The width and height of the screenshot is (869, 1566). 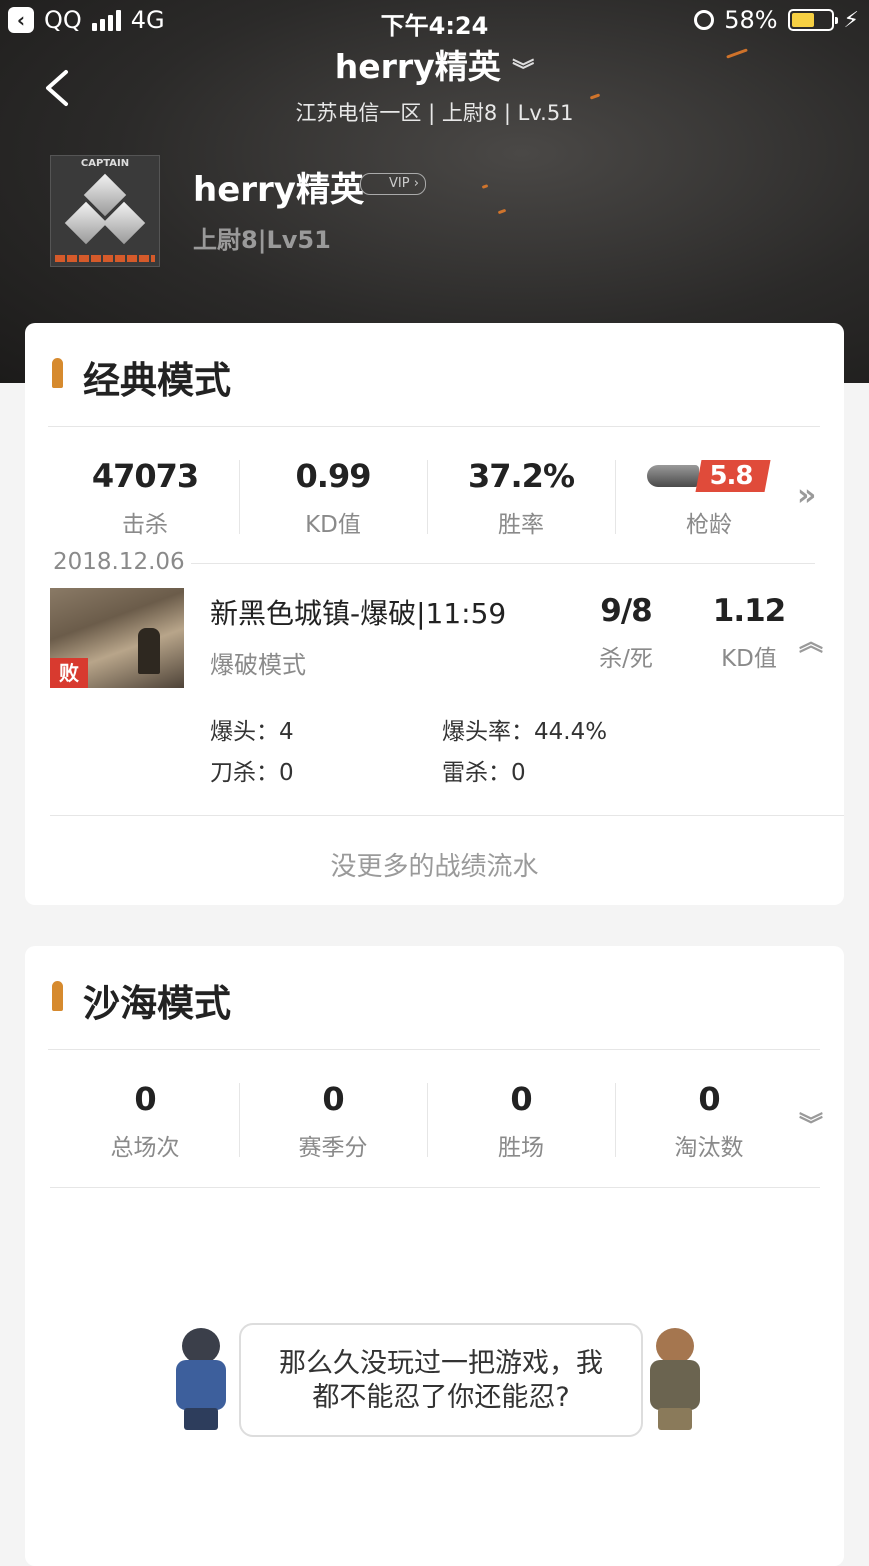 I want to click on page-title: herry精英 ︾, so click(x=434, y=64).